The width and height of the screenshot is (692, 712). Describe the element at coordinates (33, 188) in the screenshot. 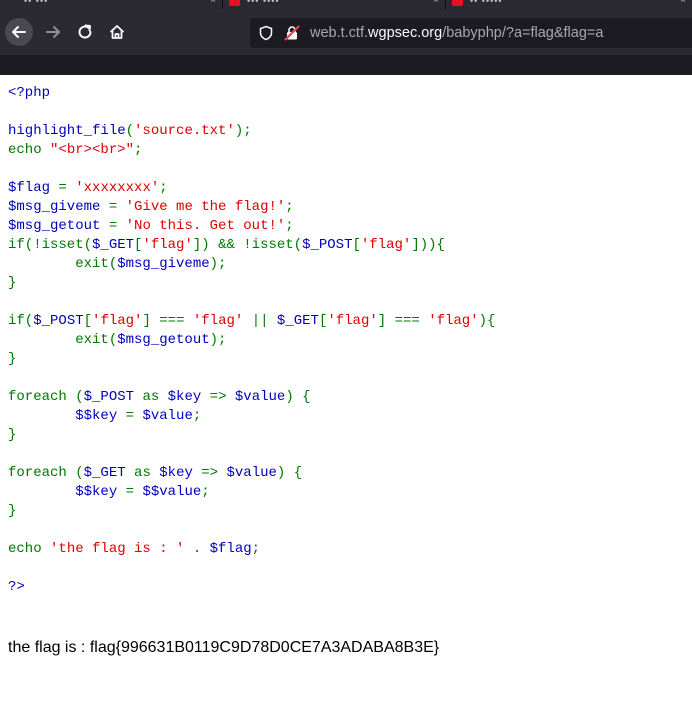

I see `code-token: $flag` at that location.